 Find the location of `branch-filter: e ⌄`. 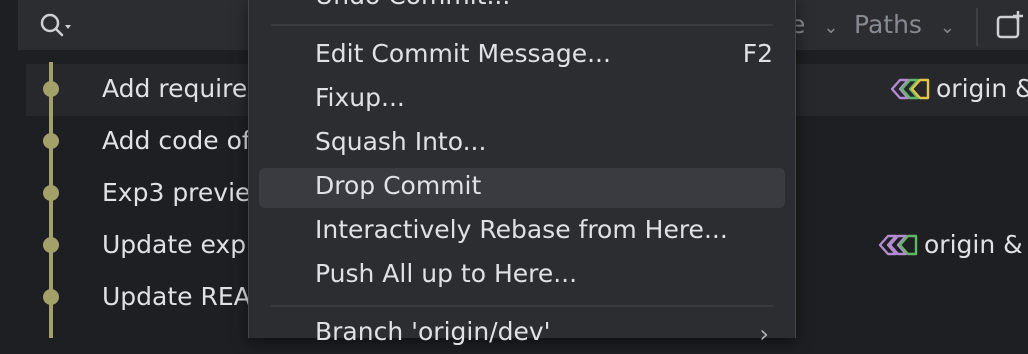

branch-filter: e ⌄ is located at coordinates (814, 25).